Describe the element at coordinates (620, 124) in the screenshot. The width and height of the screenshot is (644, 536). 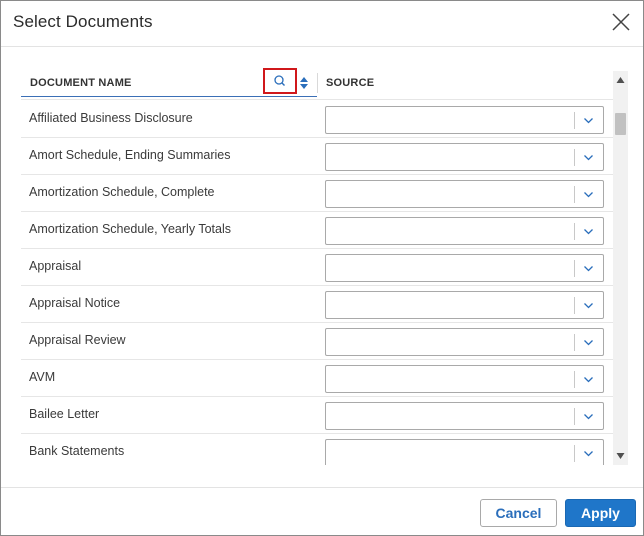
I see `scrollbar-thumb` at that location.